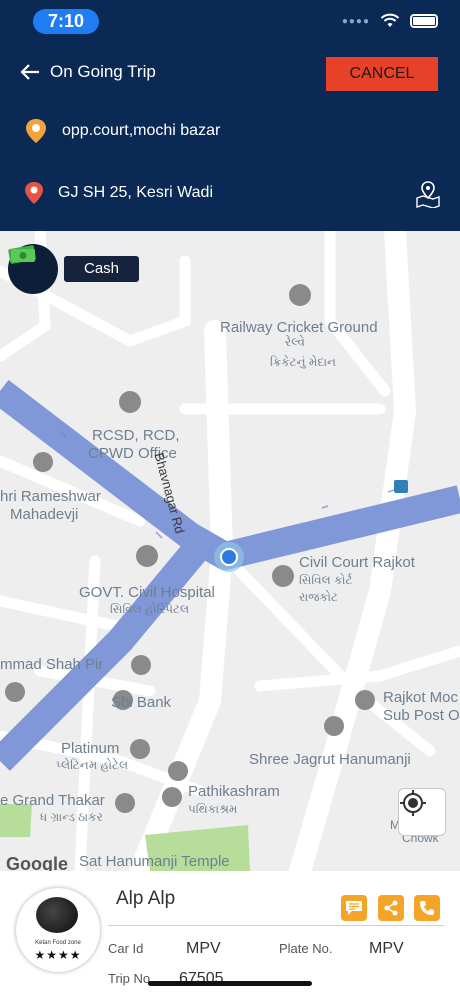 Image resolution: width=460 pixels, height=996 pixels. I want to click on crosshair-icon, so click(413, 803).